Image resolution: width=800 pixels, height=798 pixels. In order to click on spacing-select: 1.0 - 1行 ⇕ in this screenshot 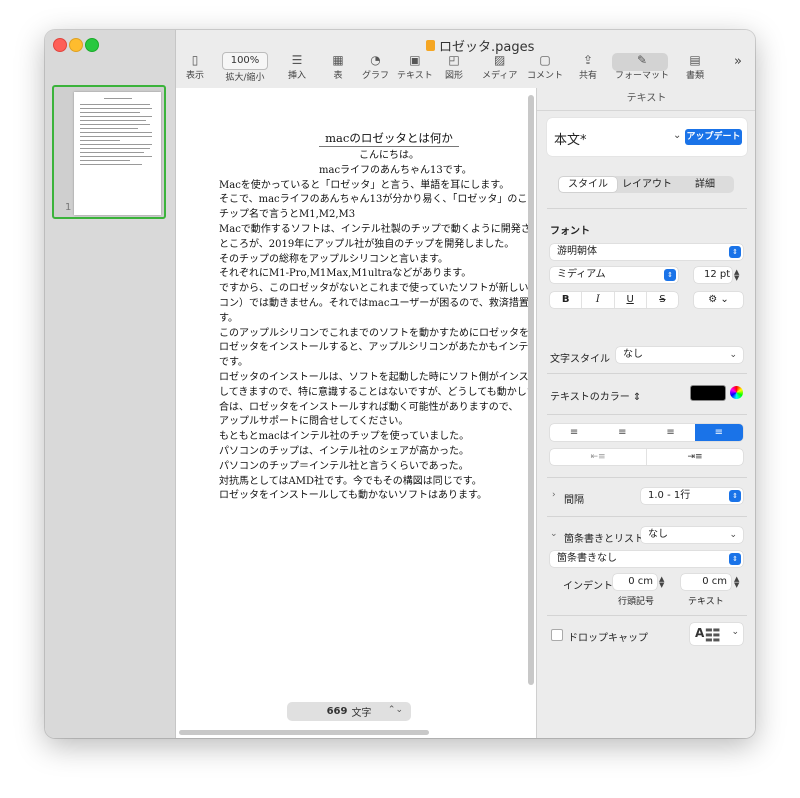, I will do `click(692, 496)`.